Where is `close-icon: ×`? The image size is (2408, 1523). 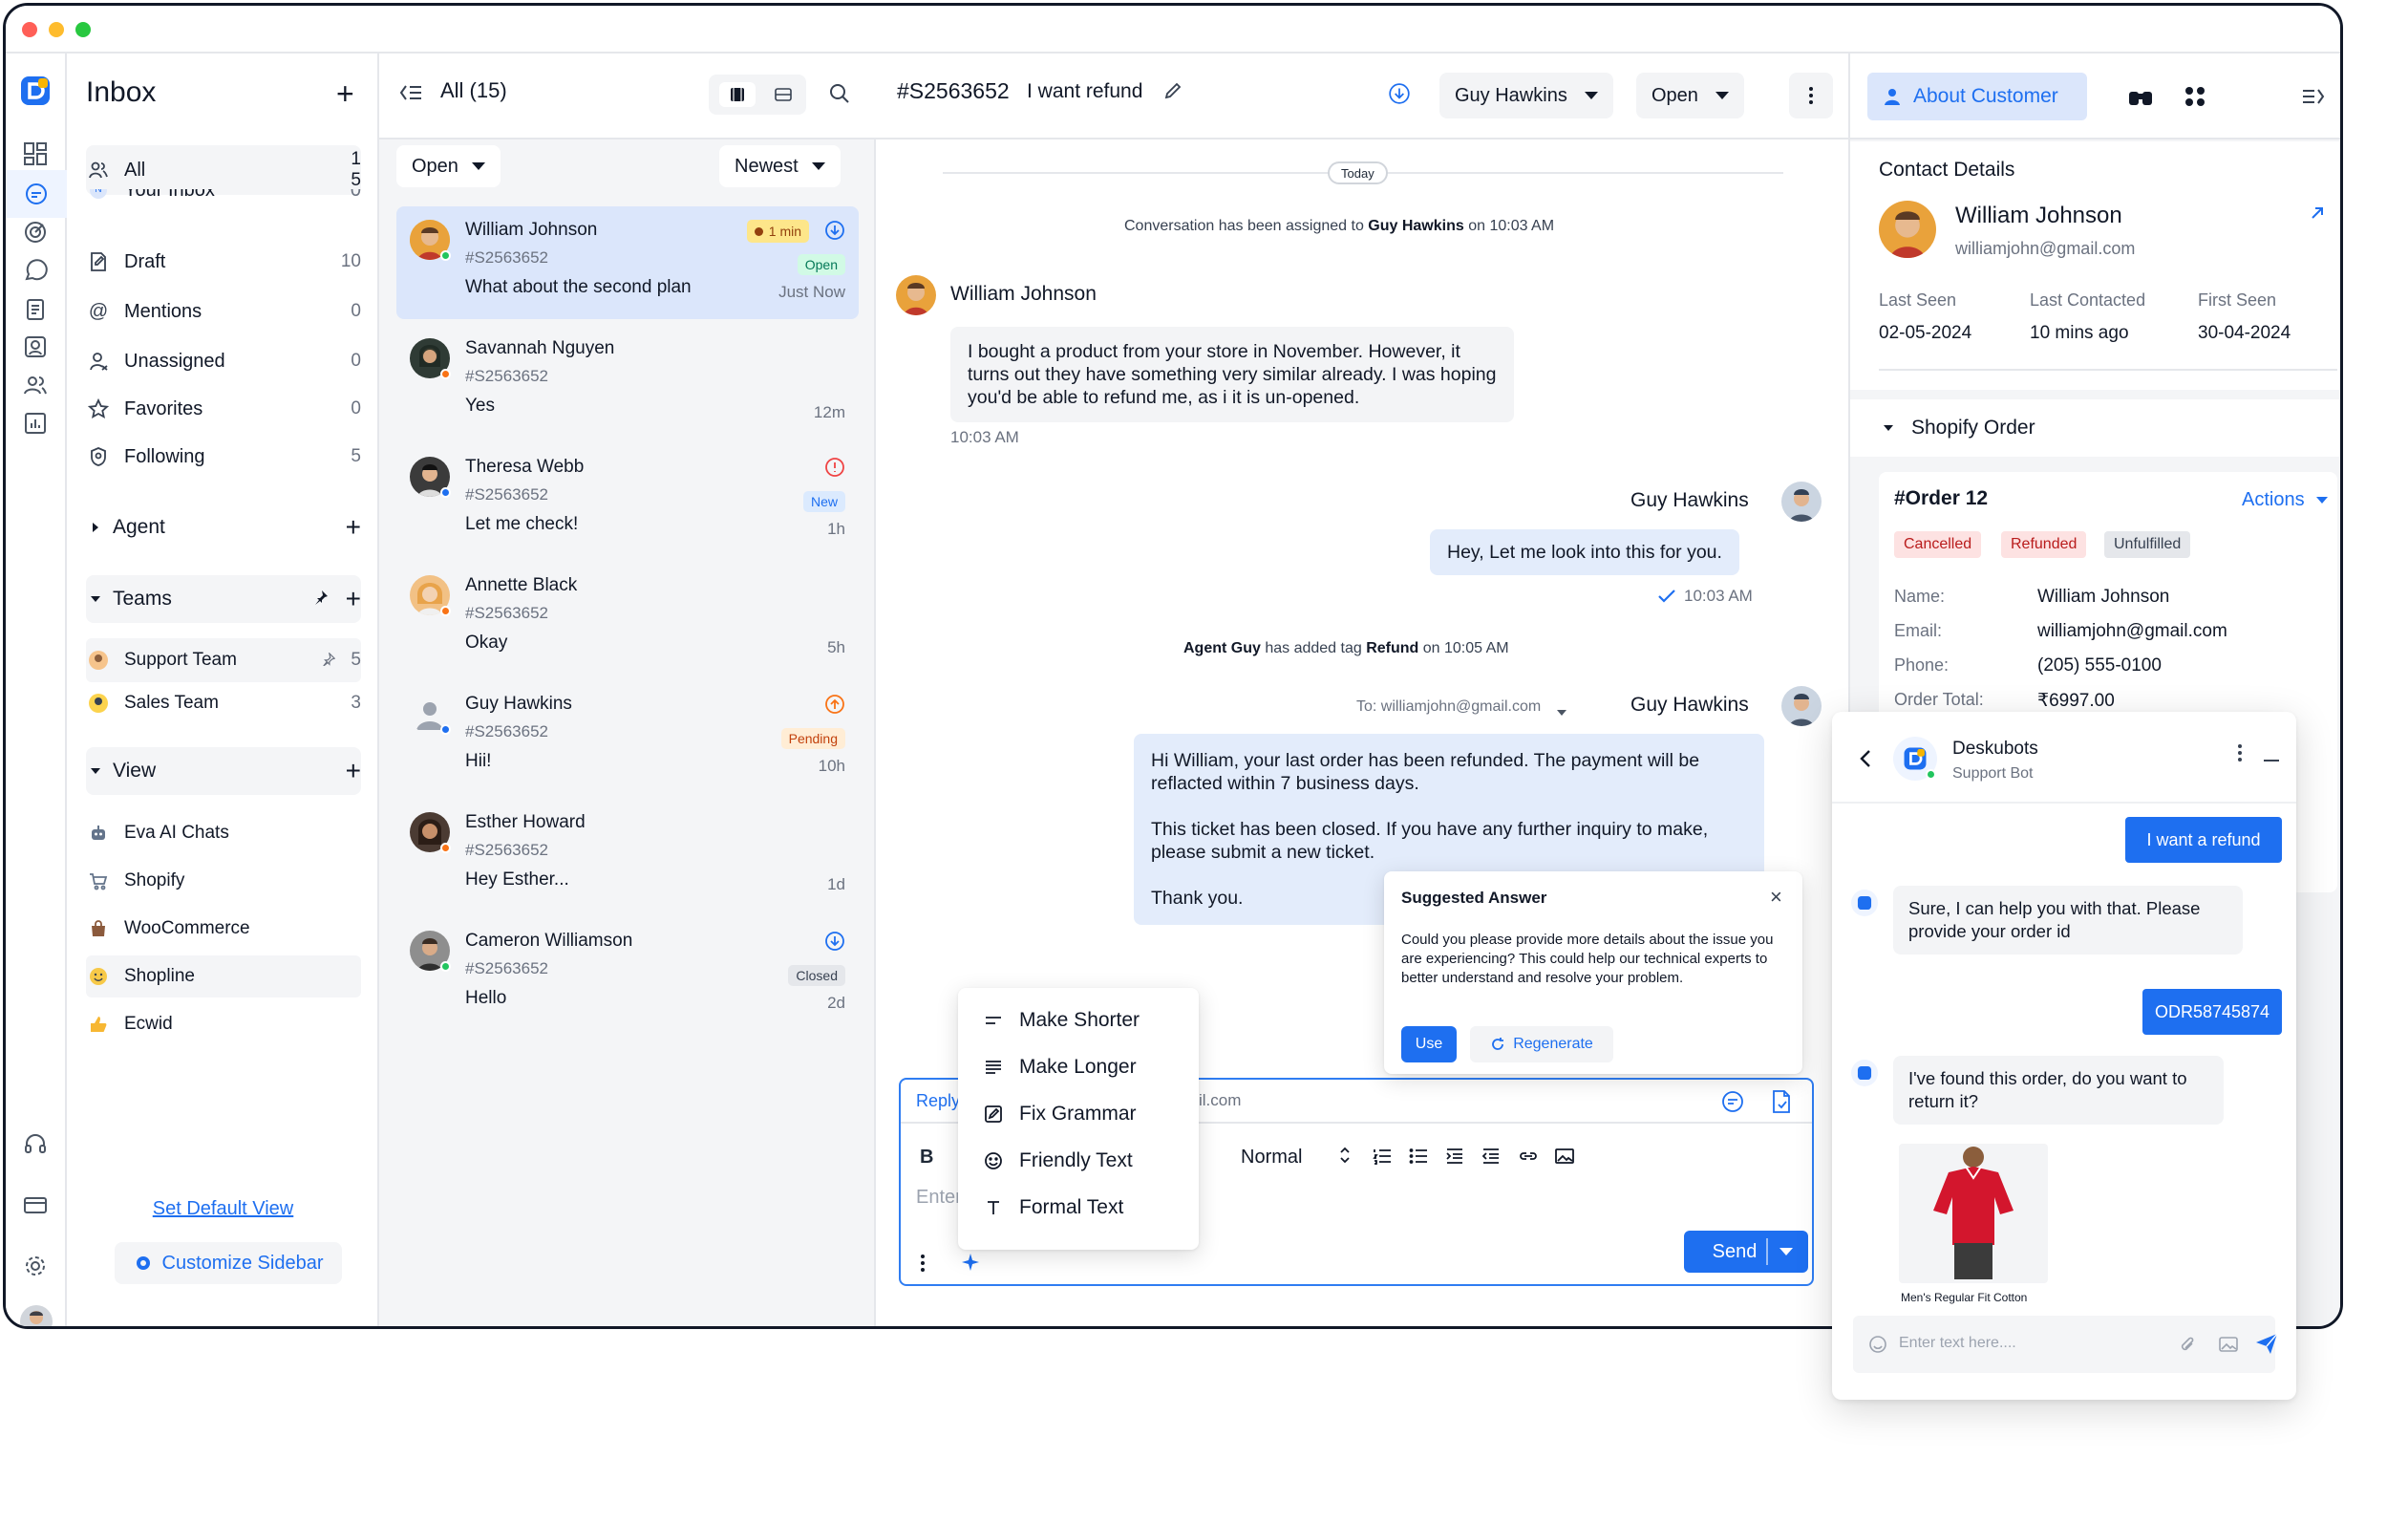 close-icon: × is located at coordinates (1776, 897).